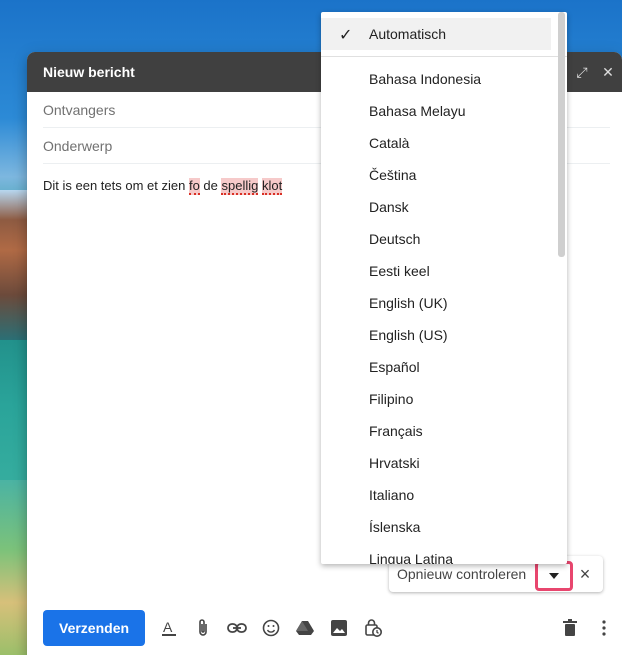 This screenshot has height=655, width=622. Describe the element at coordinates (608, 72) in the screenshot. I see `close-icon: ✕` at that location.